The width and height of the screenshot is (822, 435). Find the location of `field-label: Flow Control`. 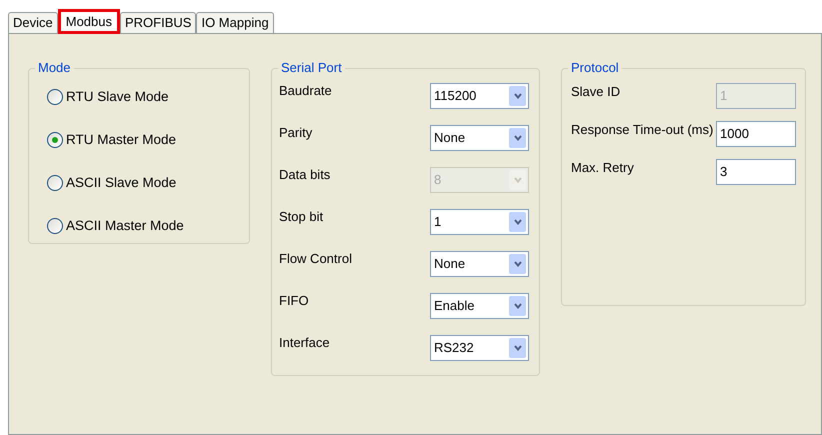

field-label: Flow Control is located at coordinates (316, 259).